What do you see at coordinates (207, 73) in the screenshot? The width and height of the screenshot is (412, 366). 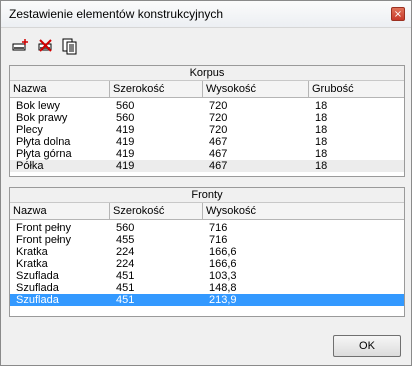 I see `korpus-title: Korpus` at bounding box center [207, 73].